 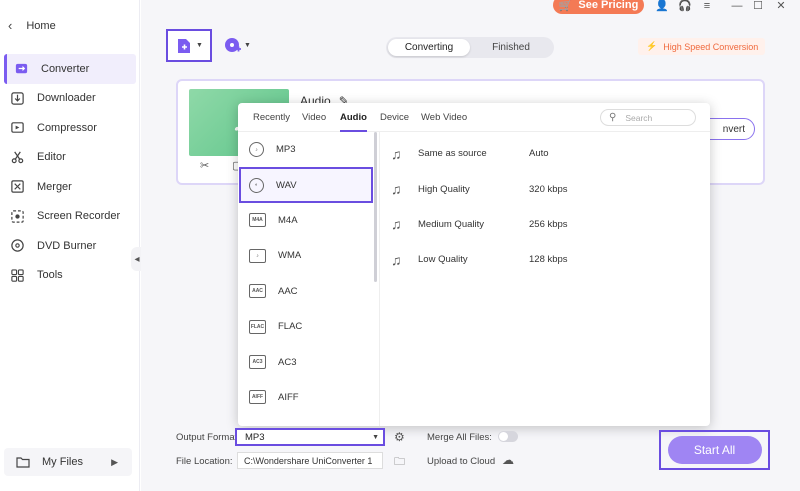 I want to click on home-link: ‹ Home, so click(x=32, y=25).